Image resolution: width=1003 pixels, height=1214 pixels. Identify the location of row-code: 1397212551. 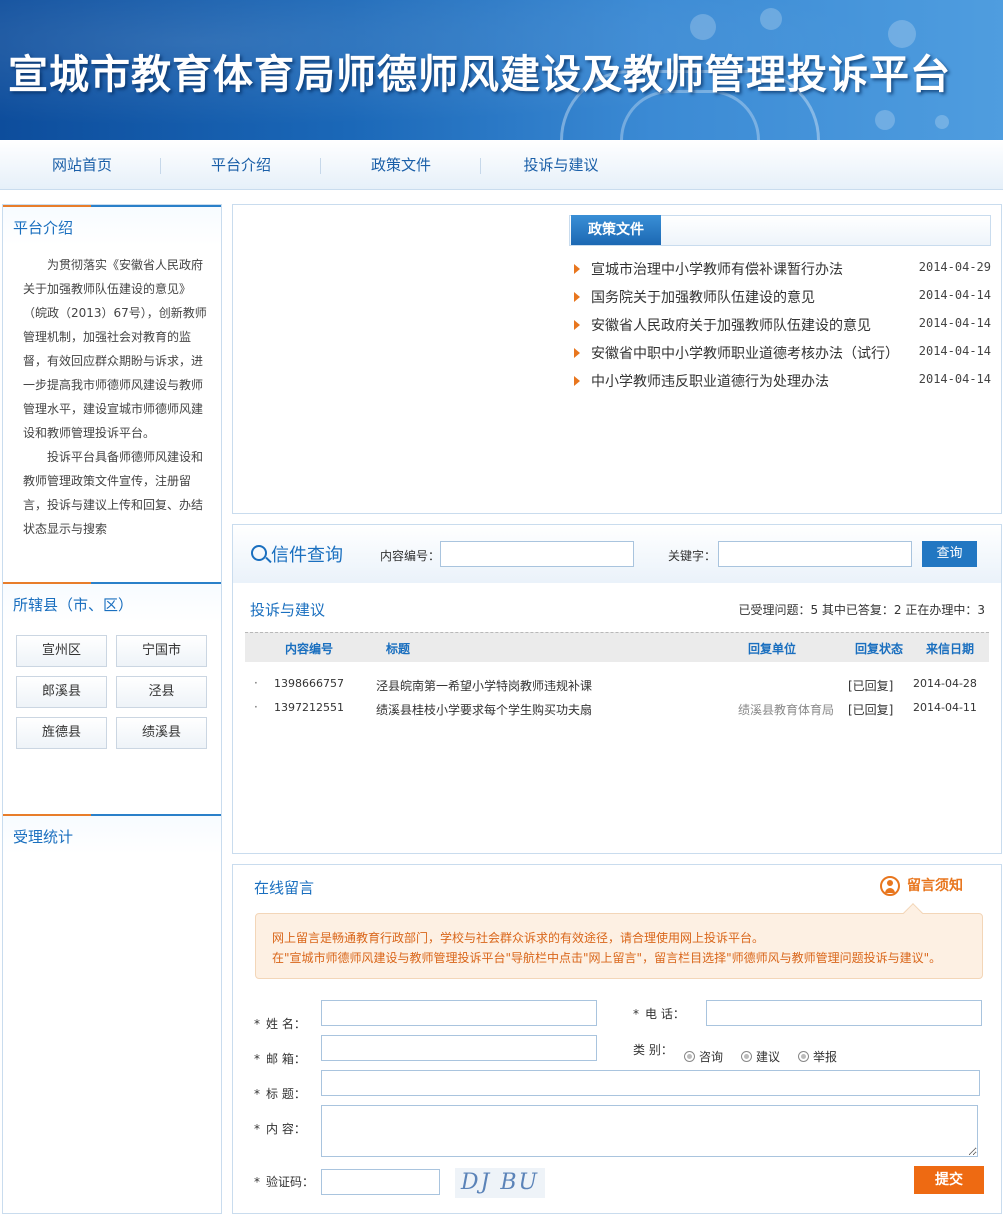
(309, 707).